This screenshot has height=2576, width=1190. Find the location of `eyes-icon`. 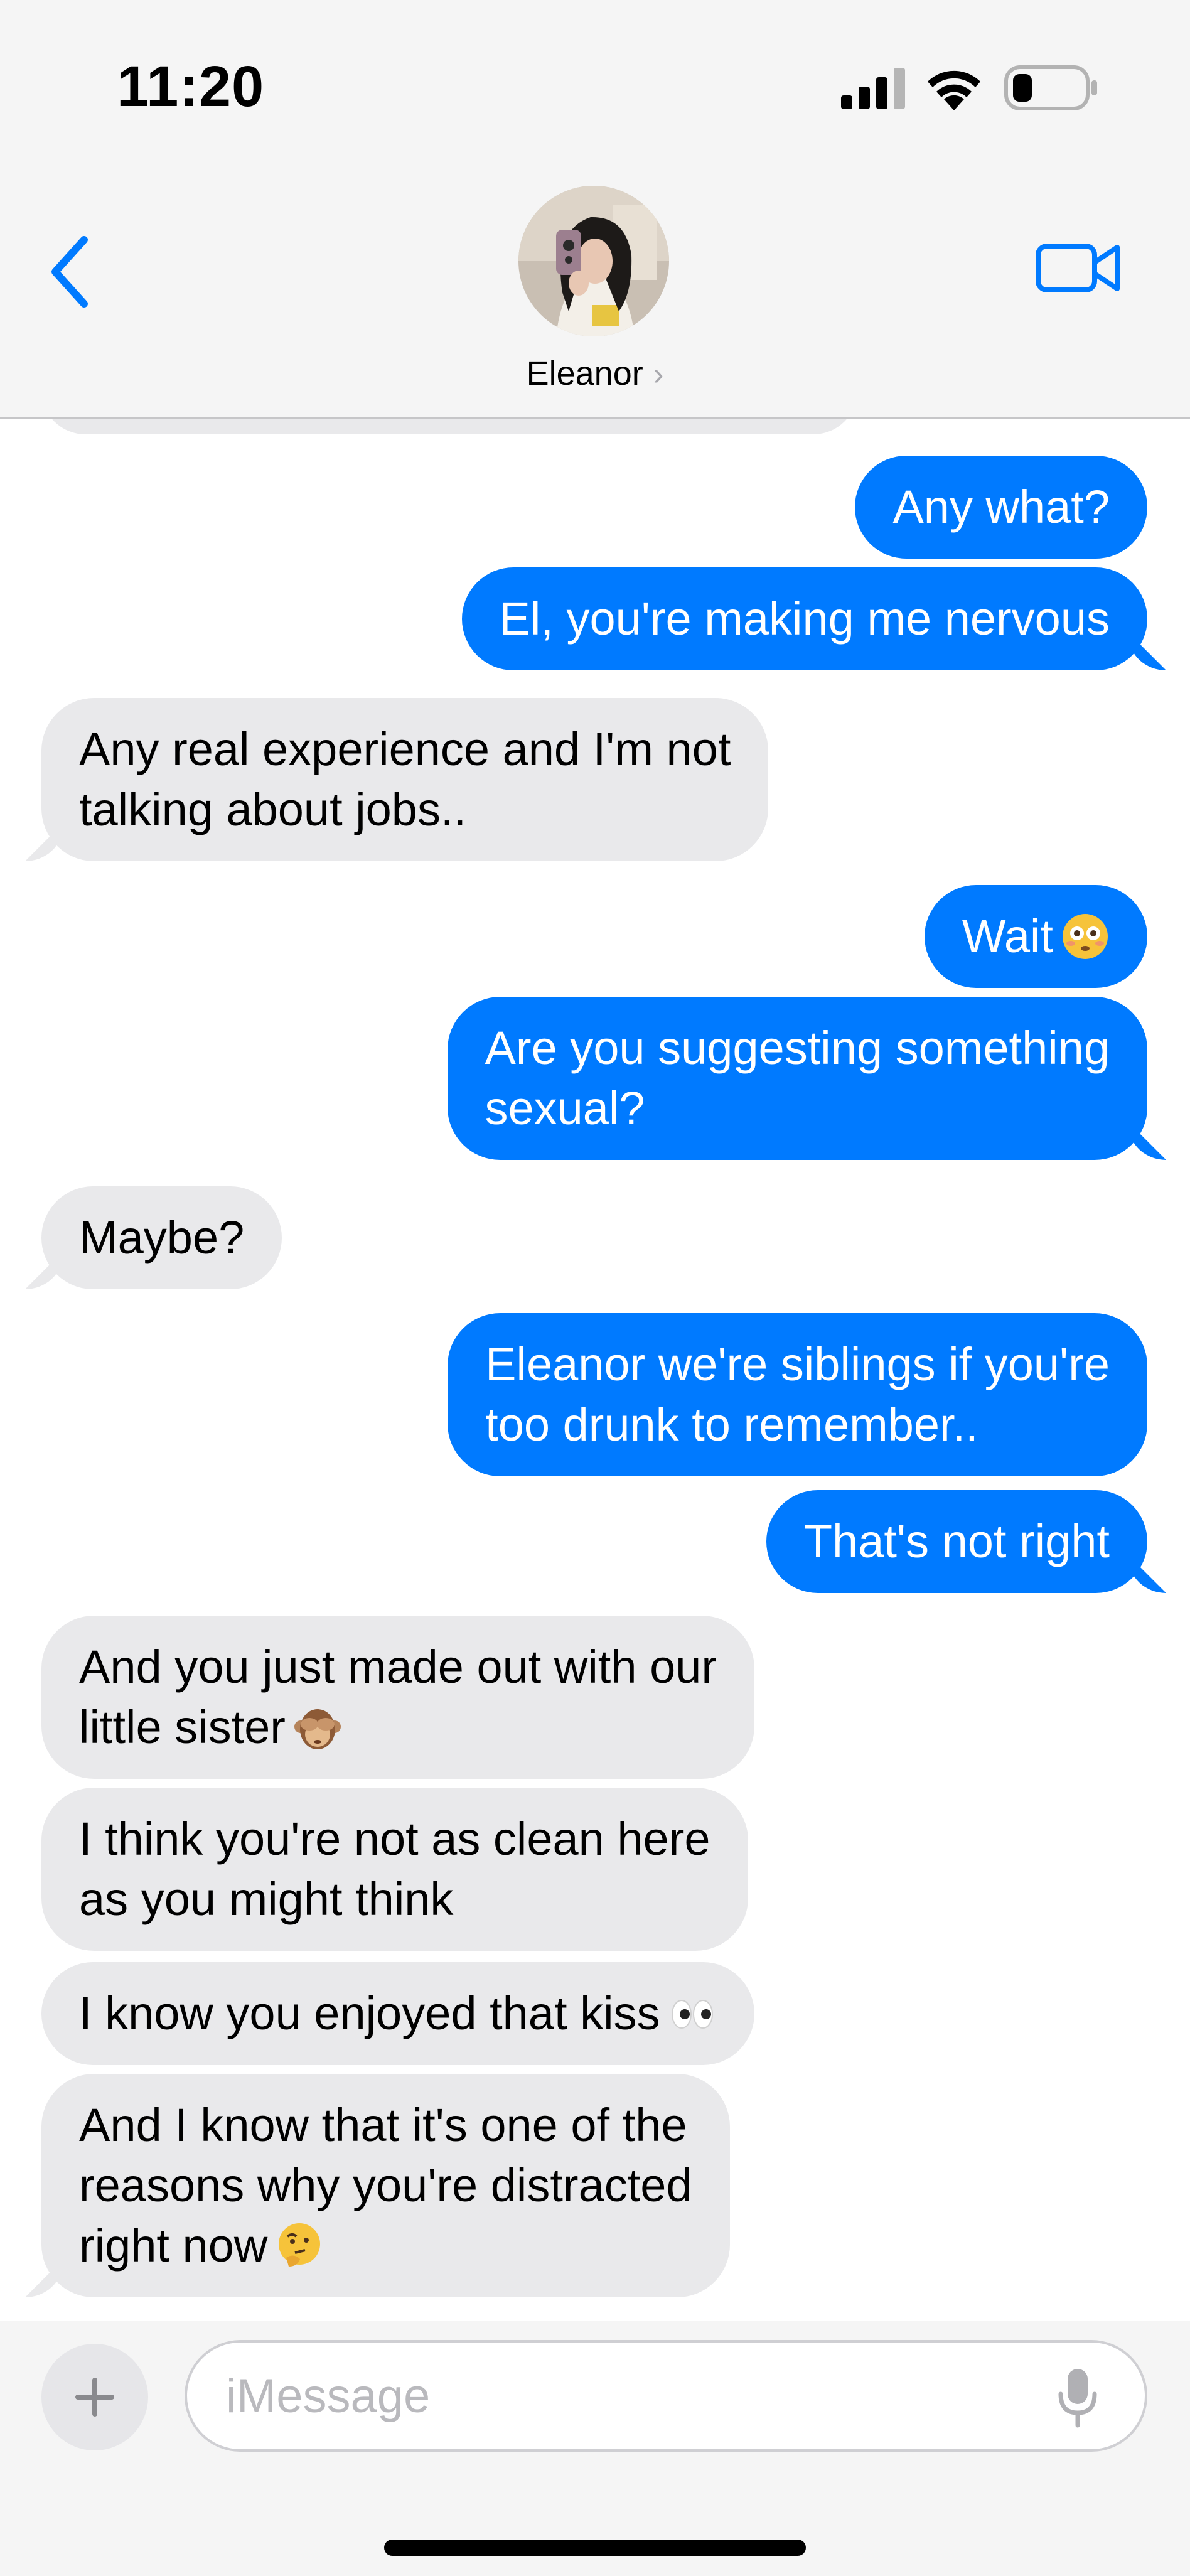

eyes-icon is located at coordinates (692, 2014).